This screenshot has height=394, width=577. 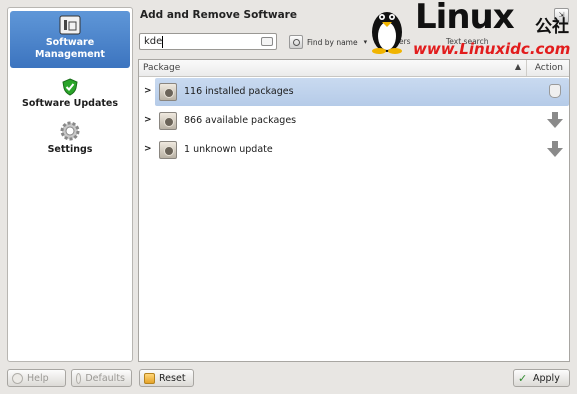 I want to click on filters-label: ters, so click(x=403, y=41).